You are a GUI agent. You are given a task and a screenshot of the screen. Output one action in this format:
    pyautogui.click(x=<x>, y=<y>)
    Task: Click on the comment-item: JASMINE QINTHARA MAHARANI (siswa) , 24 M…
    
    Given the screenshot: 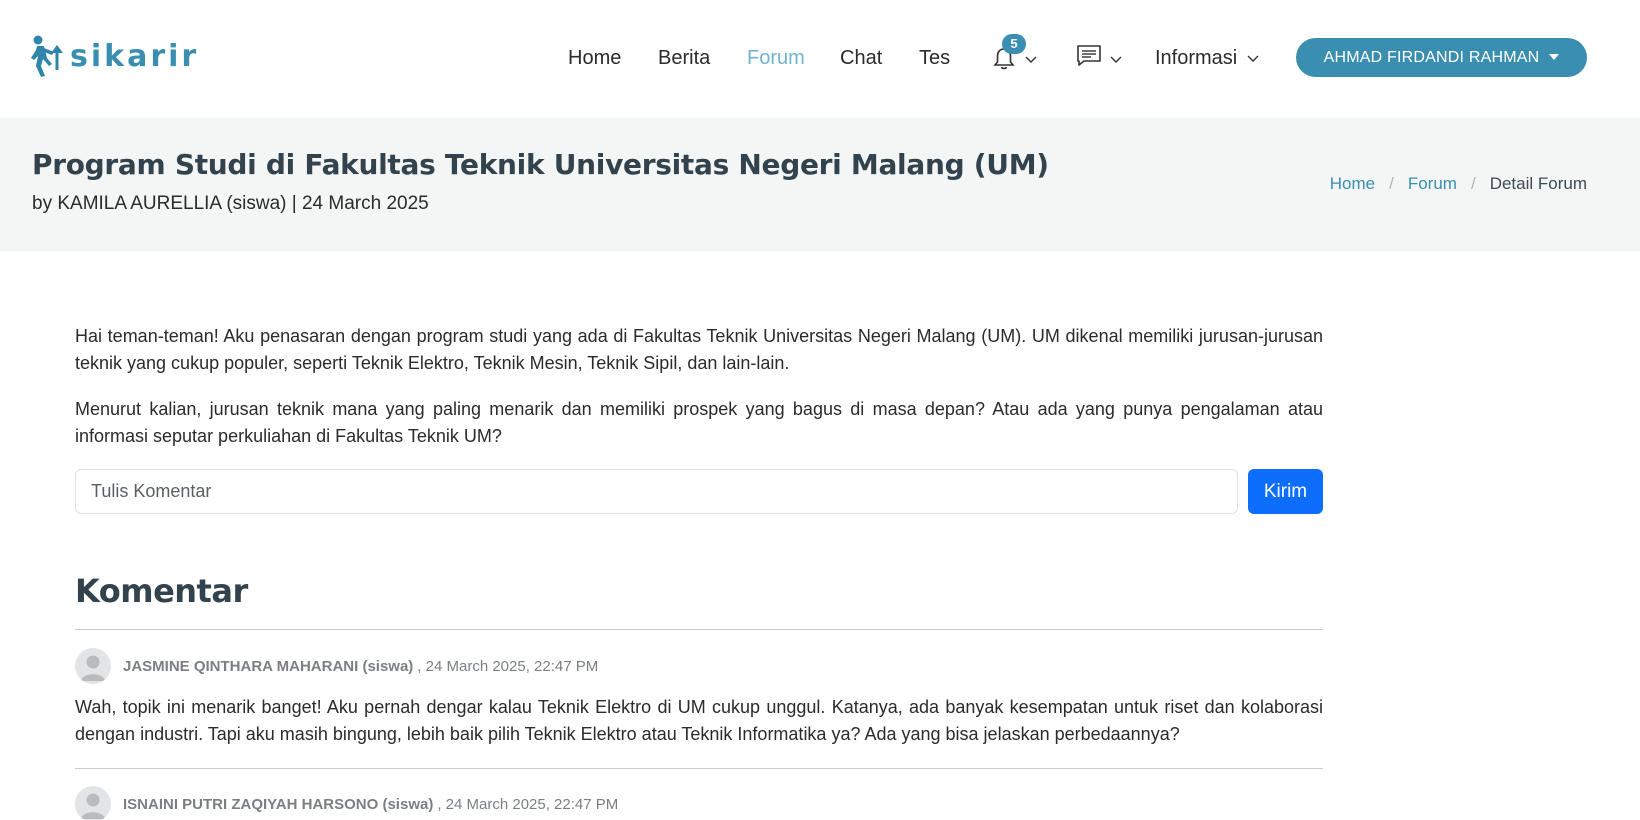 What is the action you would take?
    pyautogui.click(x=699, y=698)
    